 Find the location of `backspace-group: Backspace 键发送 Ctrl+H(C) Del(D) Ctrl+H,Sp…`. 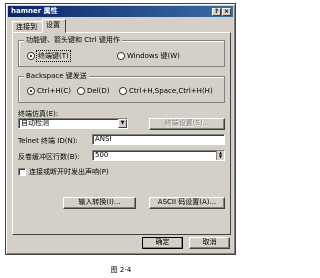

backspace-group: Backspace 键发送 Ctrl+H(C) Del(D) Ctrl+H,Sp… is located at coordinates (121, 87).